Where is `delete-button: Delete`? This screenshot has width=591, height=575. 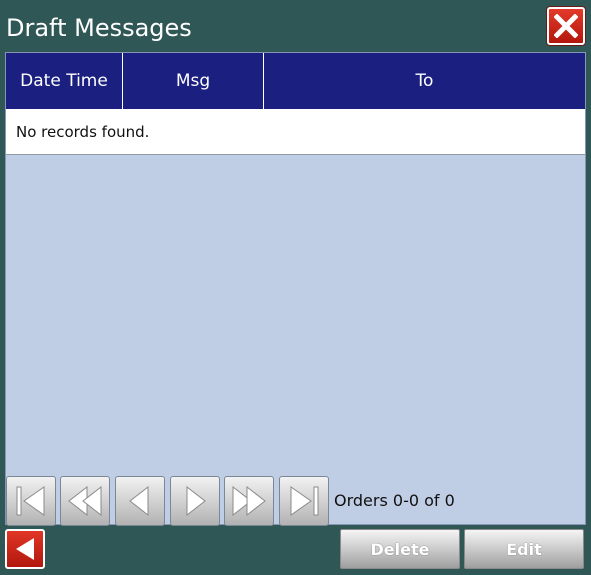 delete-button: Delete is located at coordinates (400, 549).